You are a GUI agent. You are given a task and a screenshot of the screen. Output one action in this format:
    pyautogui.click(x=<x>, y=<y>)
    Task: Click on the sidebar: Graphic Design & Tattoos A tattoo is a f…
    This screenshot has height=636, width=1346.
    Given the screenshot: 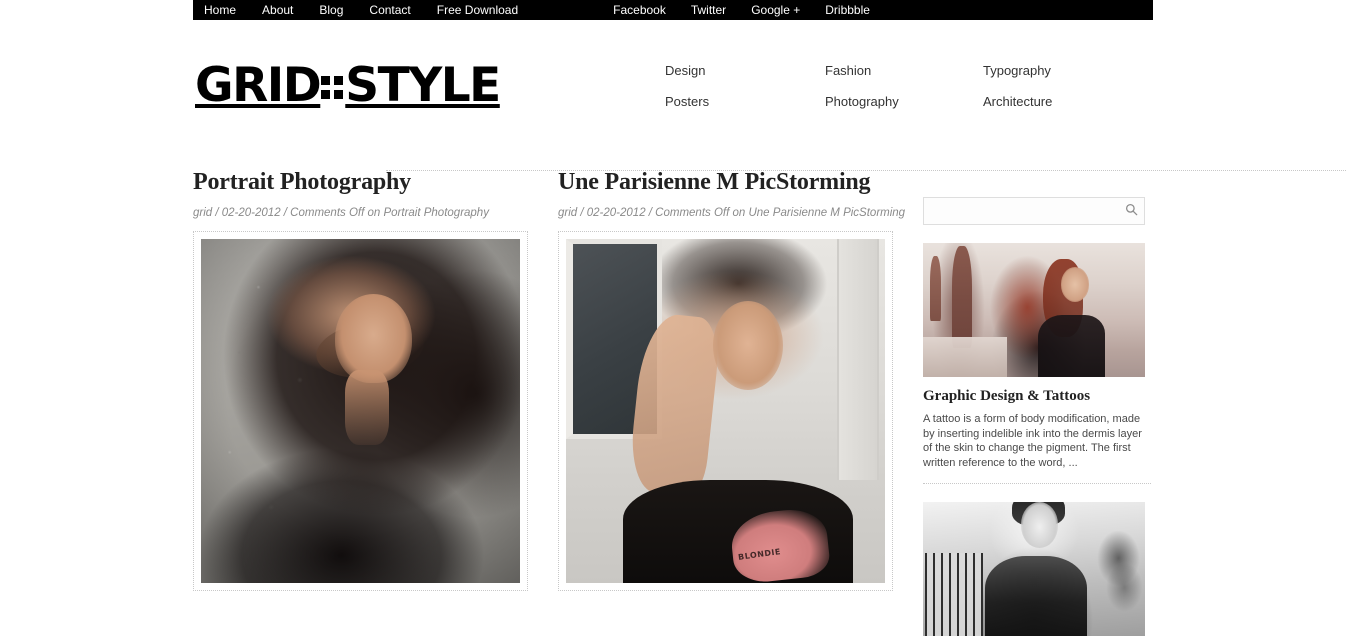 What is the action you would take?
    pyautogui.click(x=1038, y=402)
    